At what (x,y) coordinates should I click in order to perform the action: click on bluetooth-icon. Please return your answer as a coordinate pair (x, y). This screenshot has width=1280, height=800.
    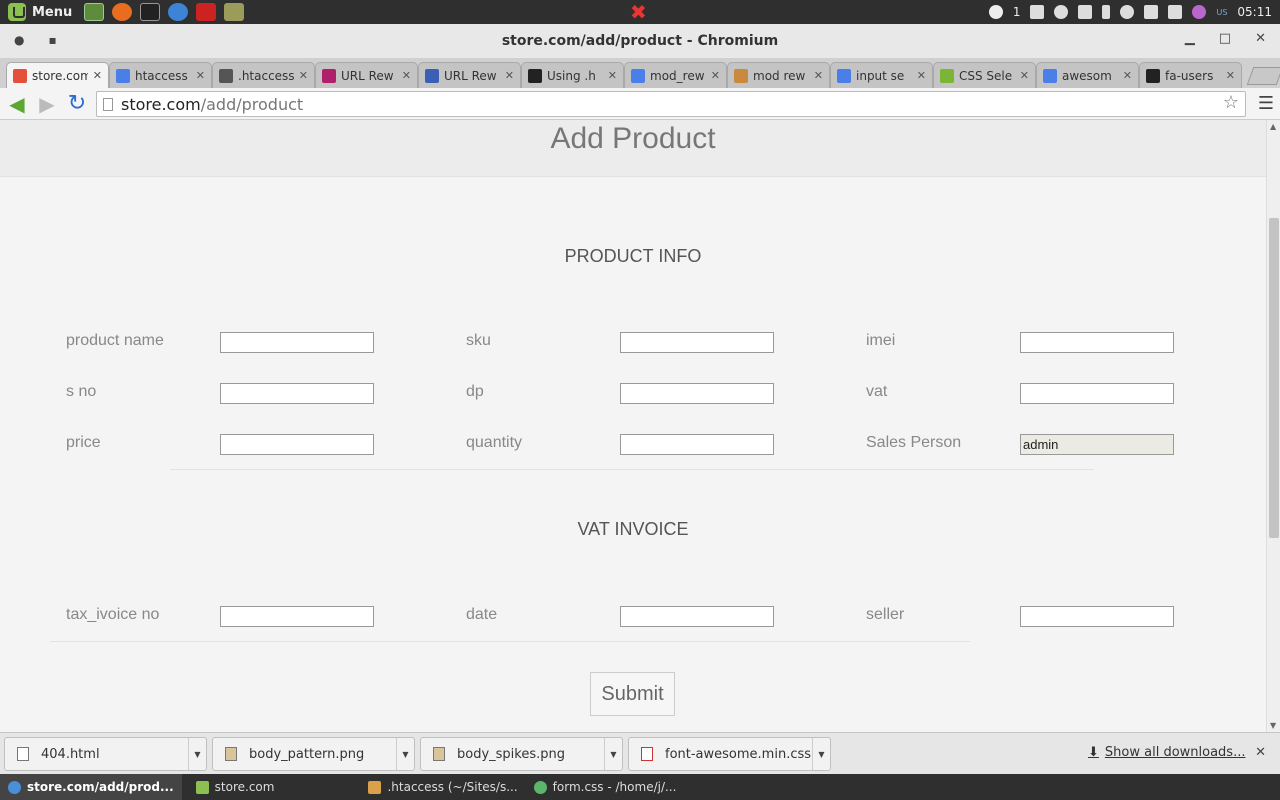
    Looking at the image, I should click on (1106, 12).